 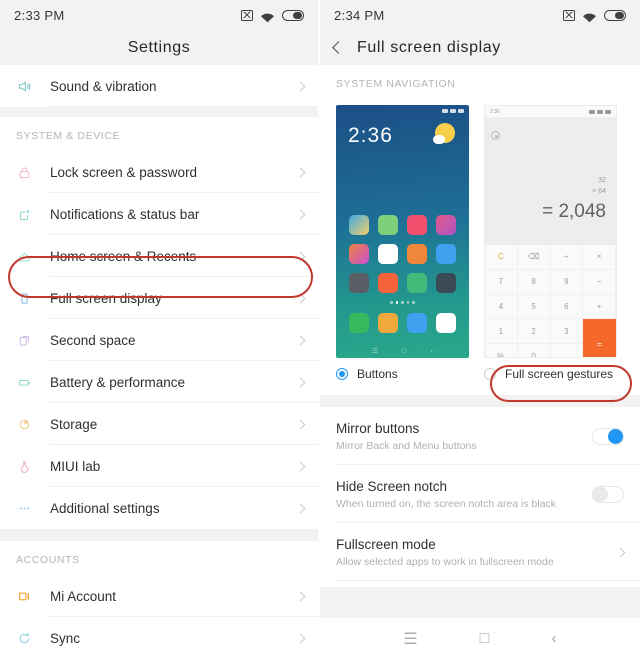 What do you see at coordinates (599, 338) in the screenshot?
I see `calculator-key-equals: =` at bounding box center [599, 338].